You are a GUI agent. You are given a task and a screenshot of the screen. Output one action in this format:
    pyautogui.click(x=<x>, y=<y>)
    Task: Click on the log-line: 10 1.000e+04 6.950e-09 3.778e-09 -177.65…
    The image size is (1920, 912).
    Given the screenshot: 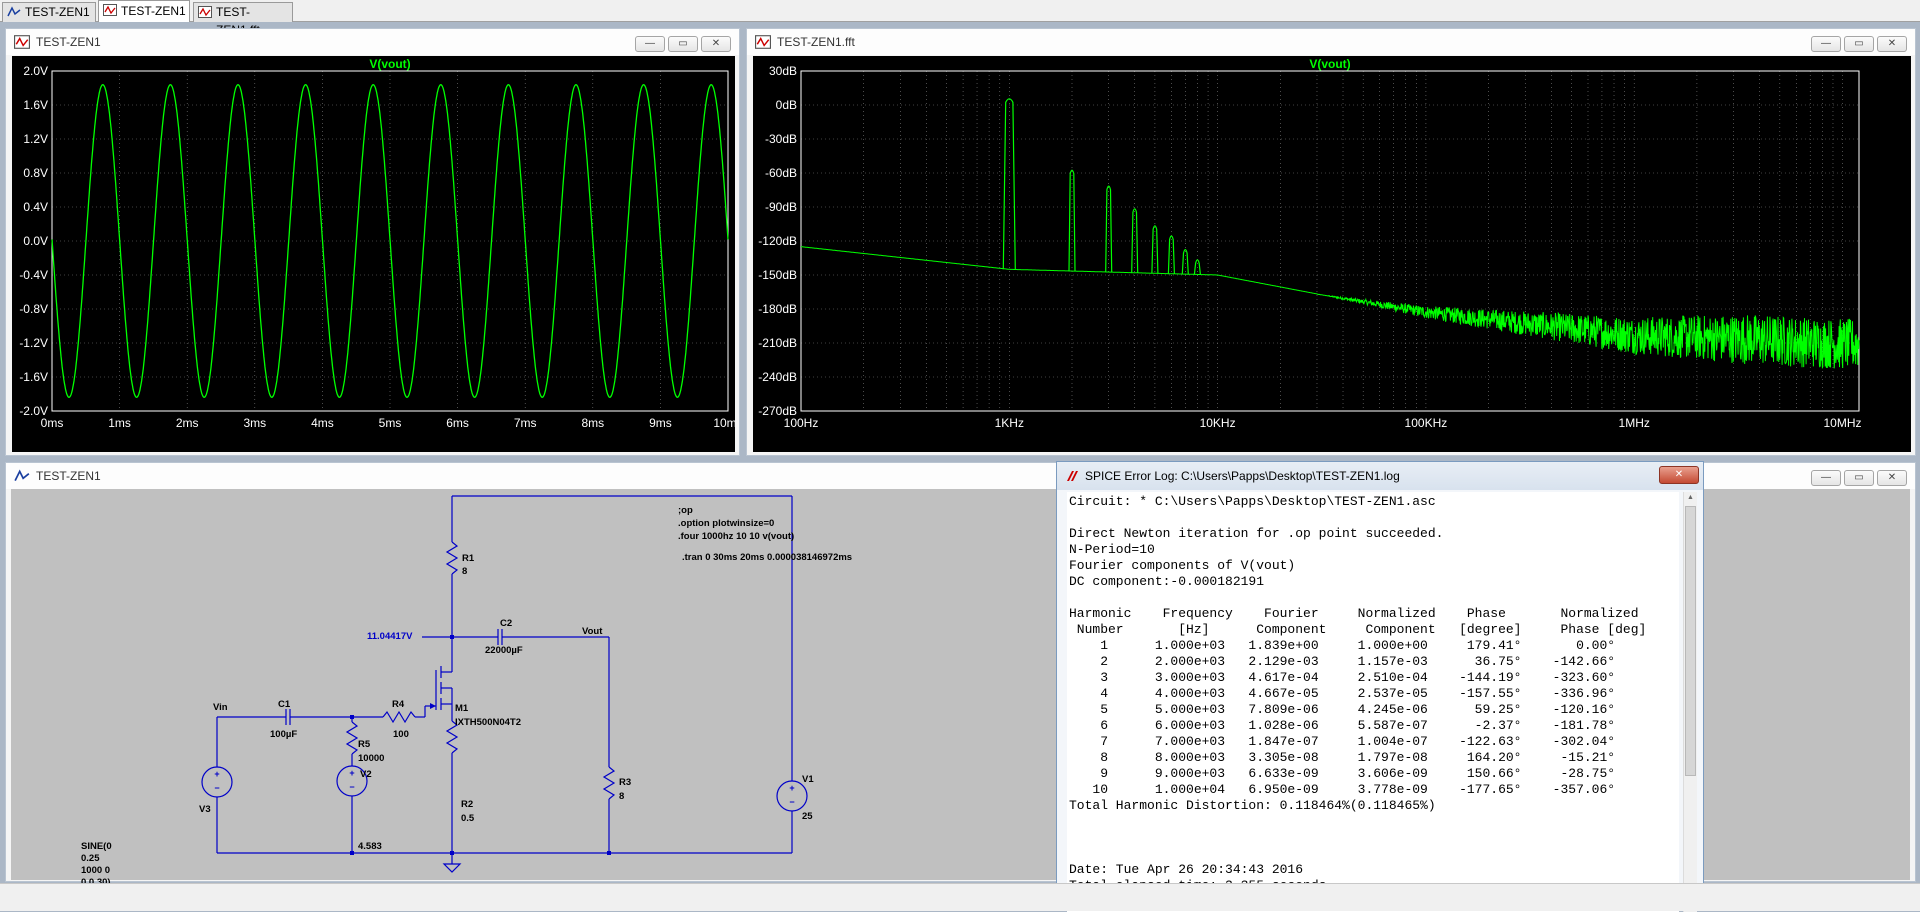 What is the action you would take?
    pyautogui.click(x=1342, y=789)
    